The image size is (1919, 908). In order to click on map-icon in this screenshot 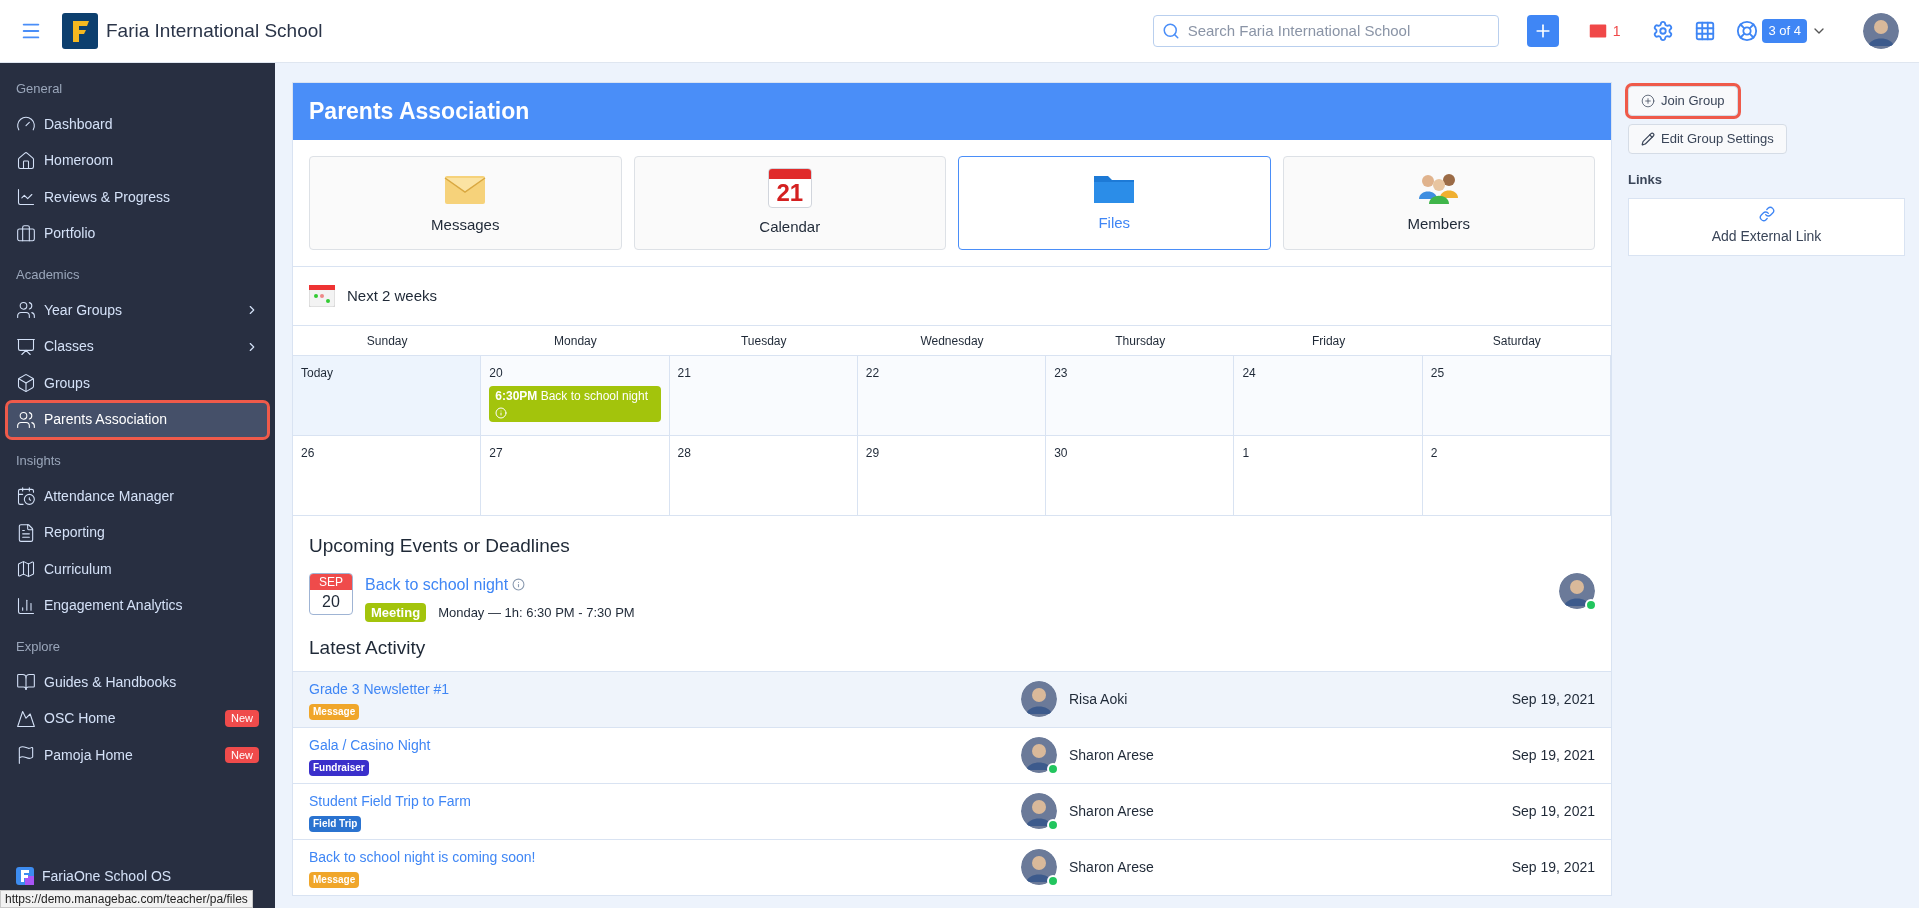, I will do `click(26, 569)`.